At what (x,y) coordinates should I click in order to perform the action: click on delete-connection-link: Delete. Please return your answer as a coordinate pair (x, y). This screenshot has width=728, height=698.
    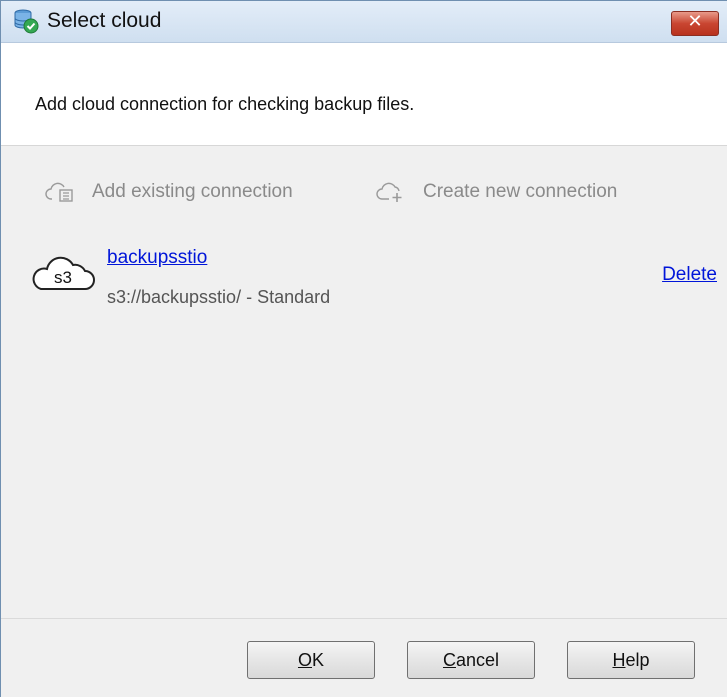
    Looking at the image, I should click on (689, 275).